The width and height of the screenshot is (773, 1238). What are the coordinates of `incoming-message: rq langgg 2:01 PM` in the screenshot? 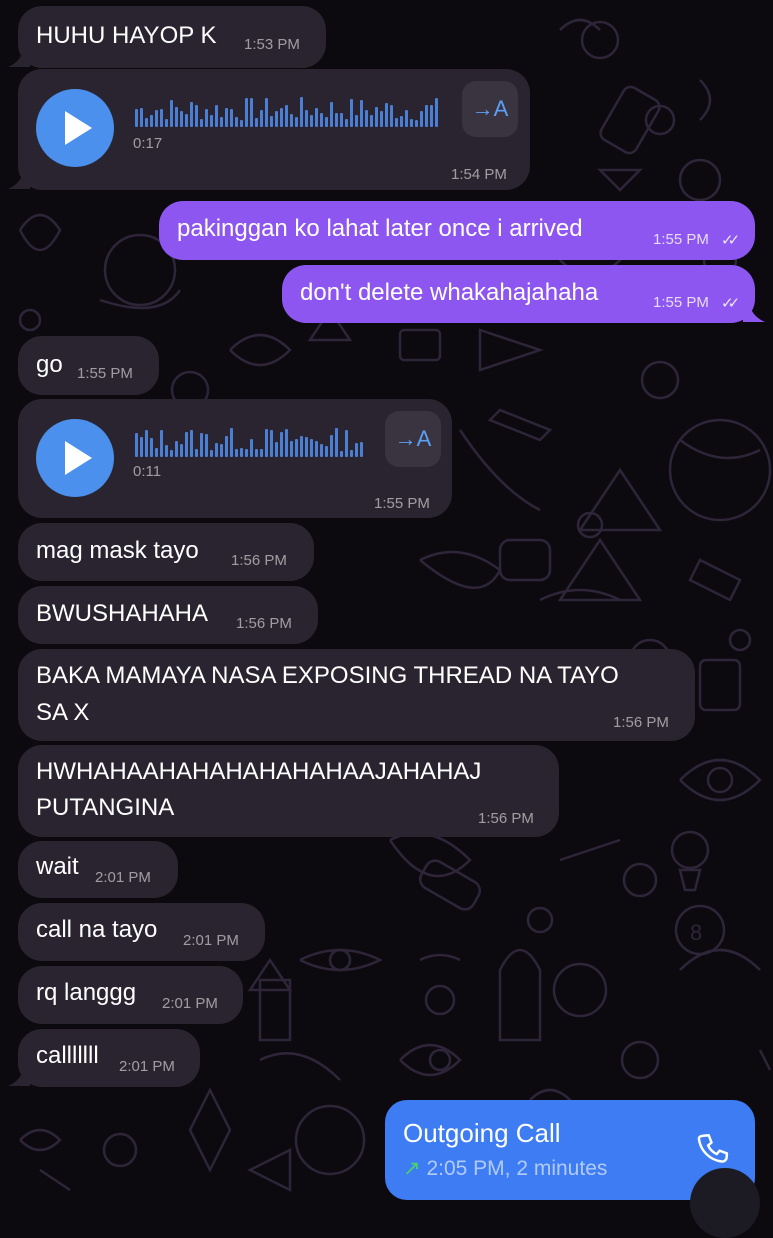 It's located at (130, 995).